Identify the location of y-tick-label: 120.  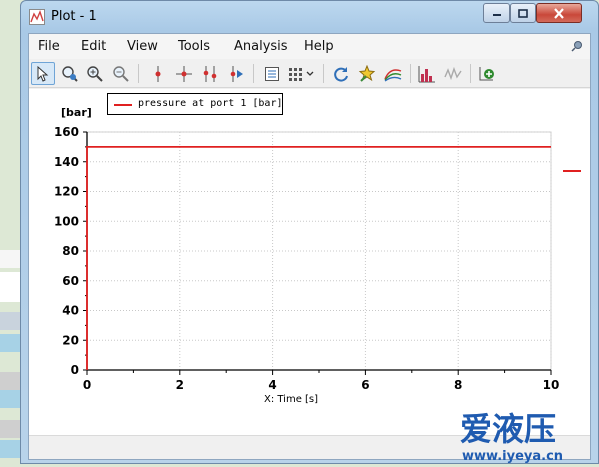
(66, 192).